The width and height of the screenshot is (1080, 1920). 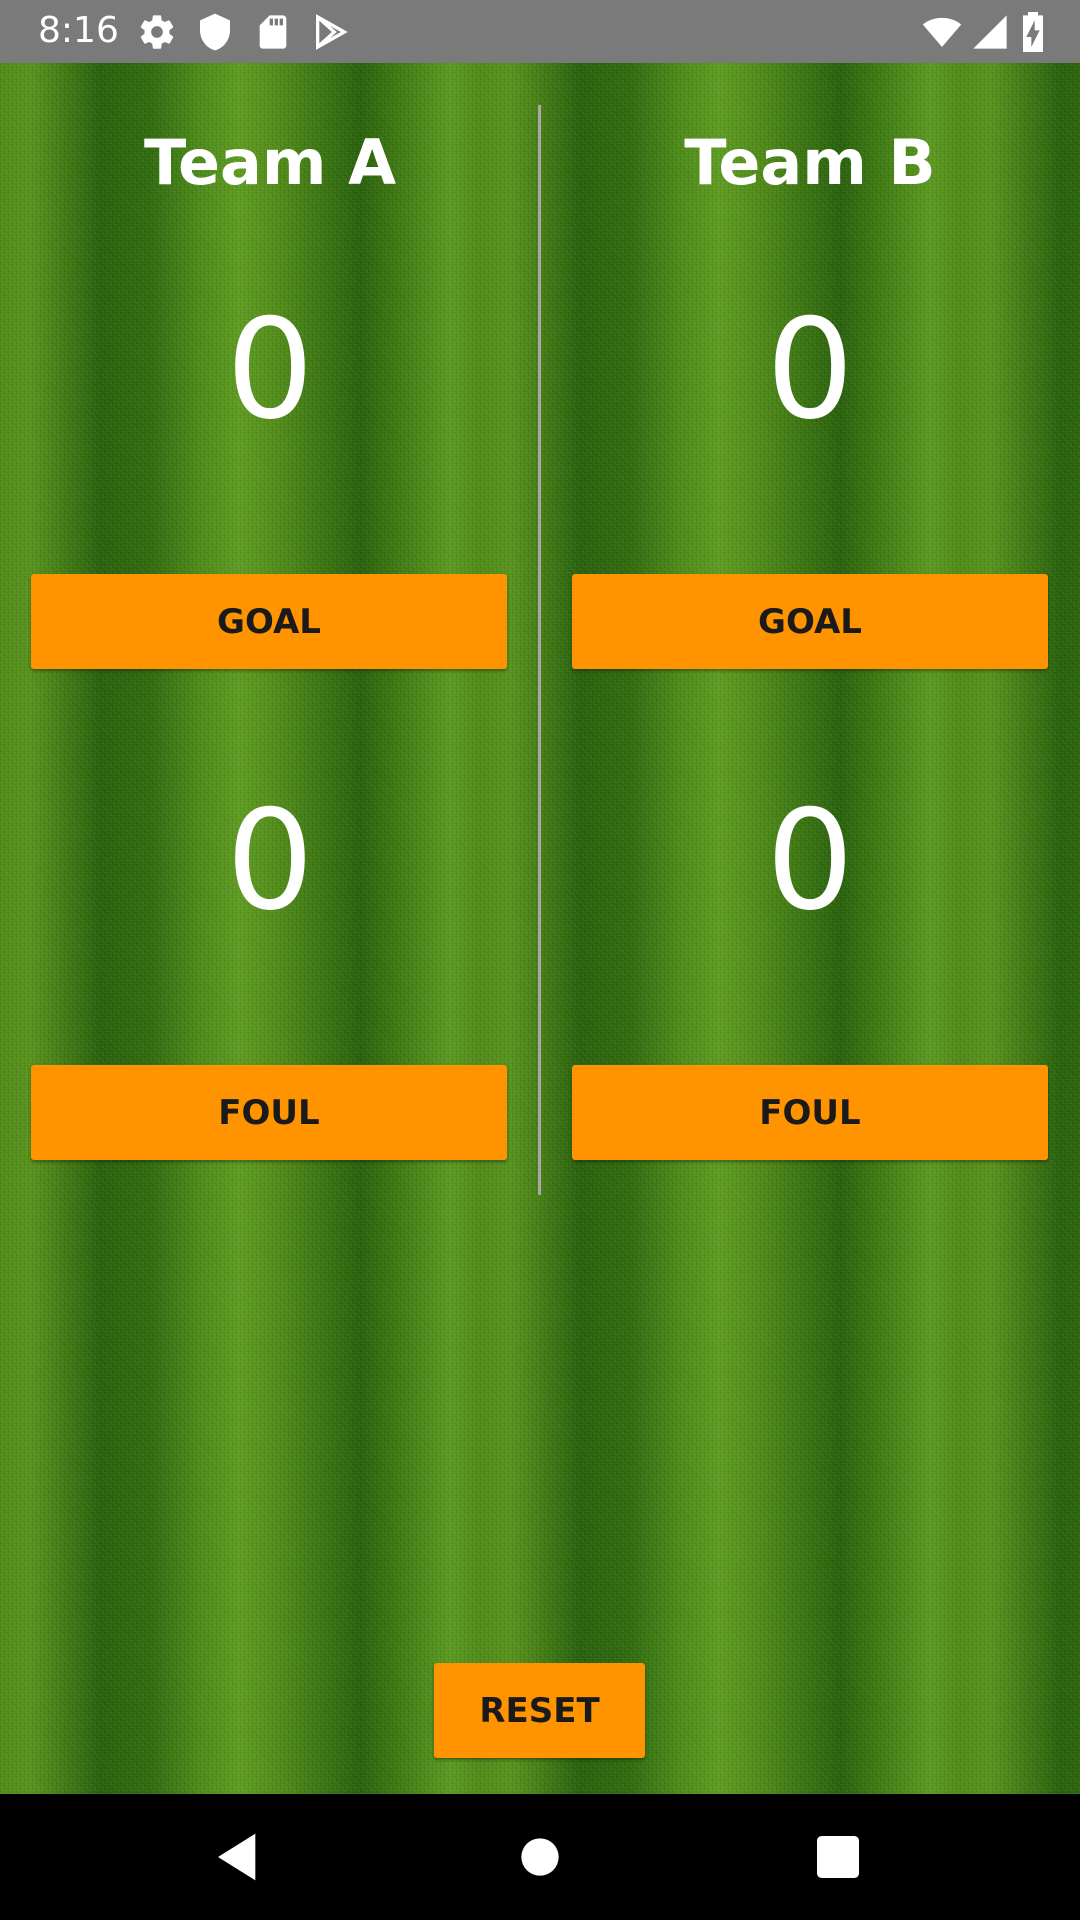 I want to click on home-icon, so click(x=540, y=1857).